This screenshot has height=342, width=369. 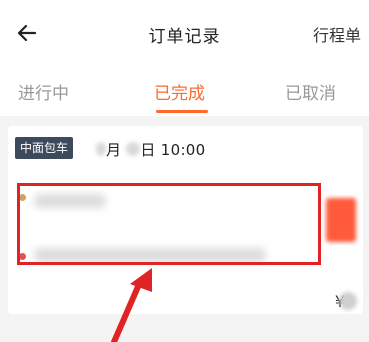 What do you see at coordinates (341, 220) in the screenshot?
I see `order-thumbnail` at bounding box center [341, 220].